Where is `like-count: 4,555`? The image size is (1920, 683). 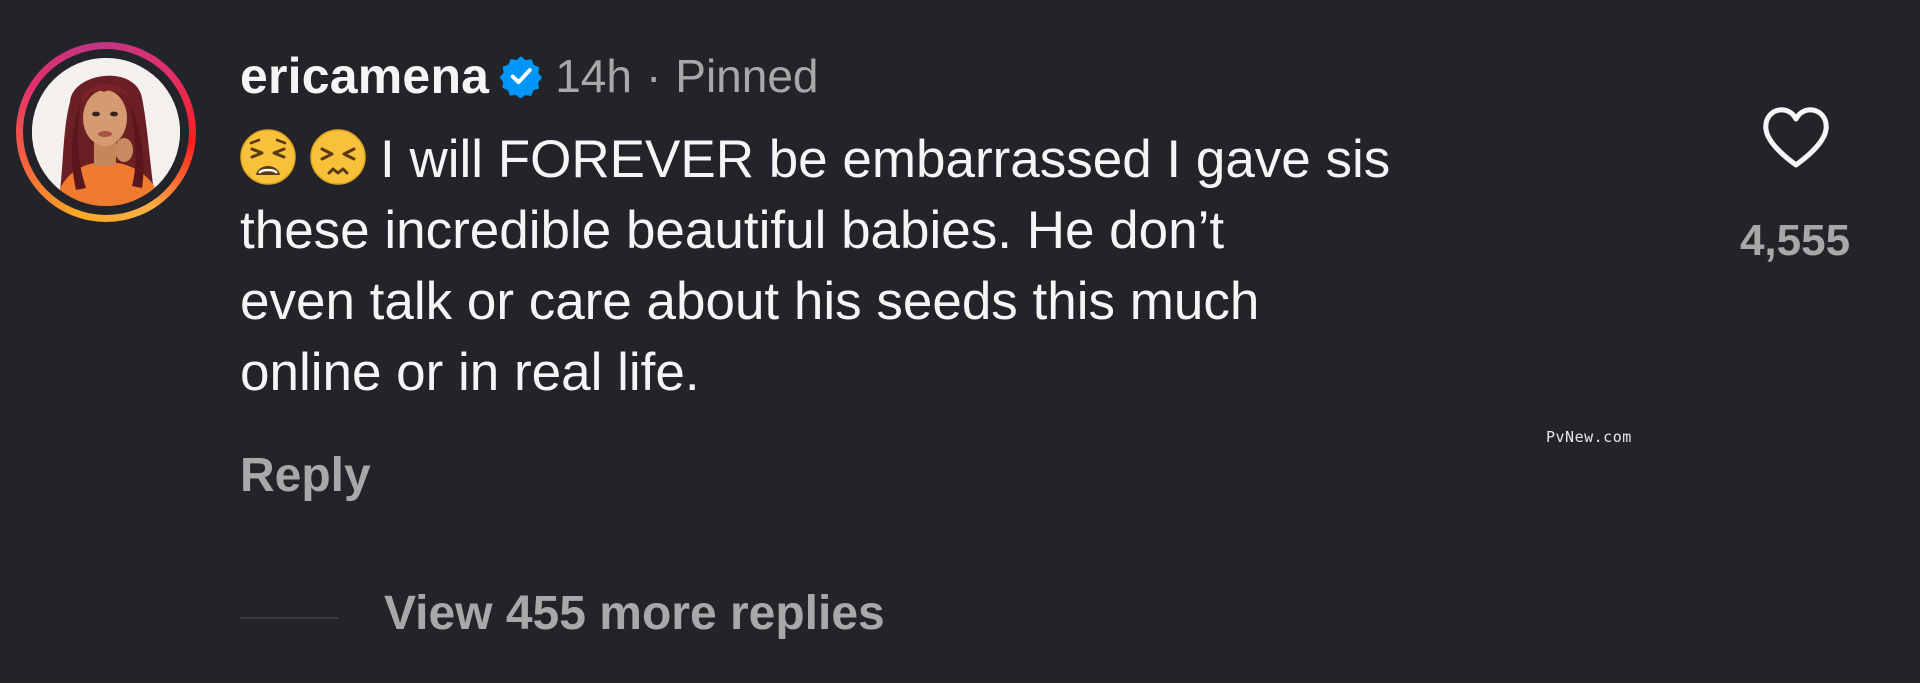
like-count: 4,555 is located at coordinates (1795, 240).